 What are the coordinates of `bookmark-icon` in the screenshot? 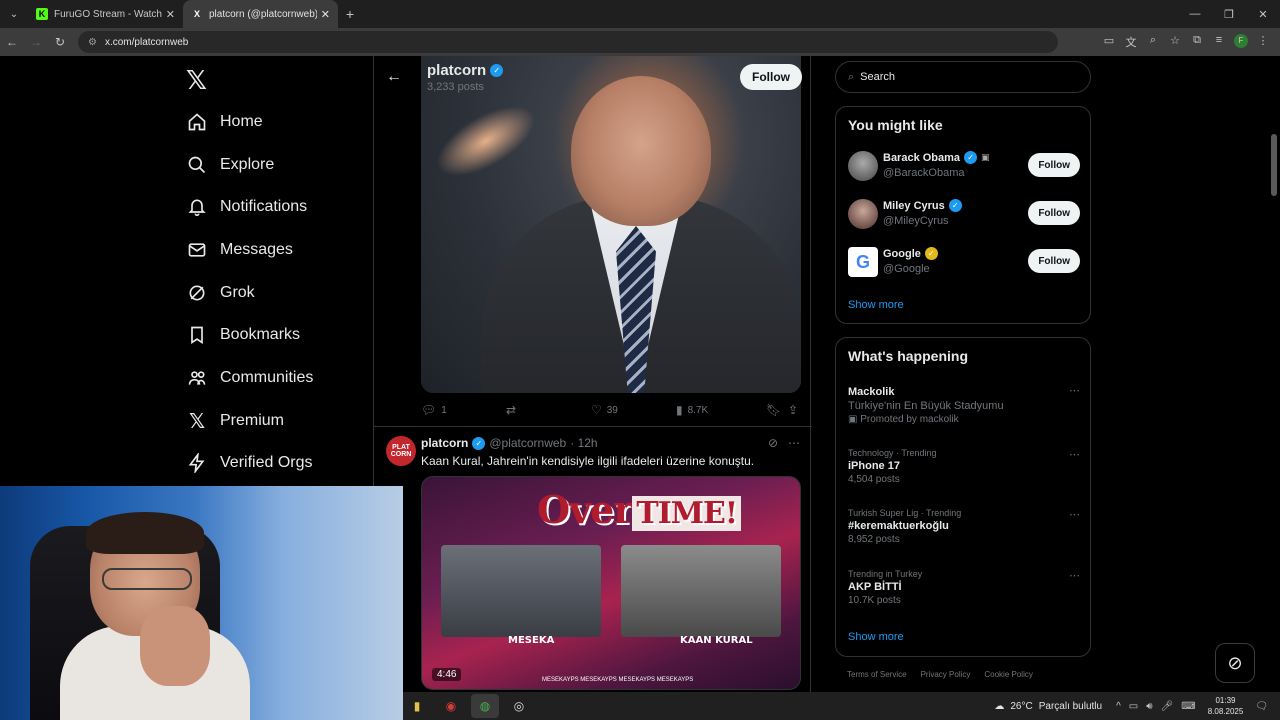 It's located at (197, 335).